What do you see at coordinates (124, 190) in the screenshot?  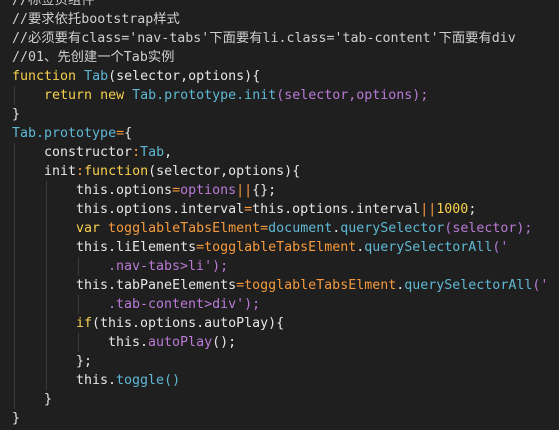 I see `code-token: this.options` at bounding box center [124, 190].